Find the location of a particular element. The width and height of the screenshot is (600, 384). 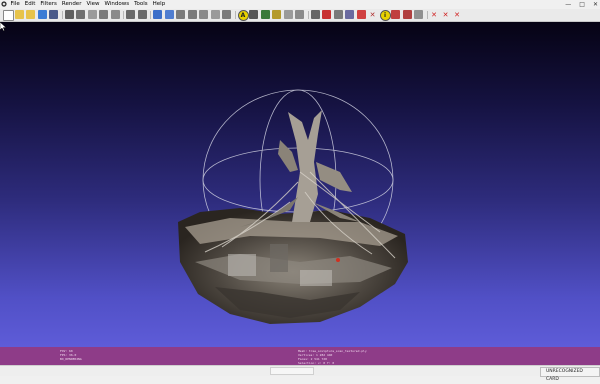

brush-icon is located at coordinates (395, 14).